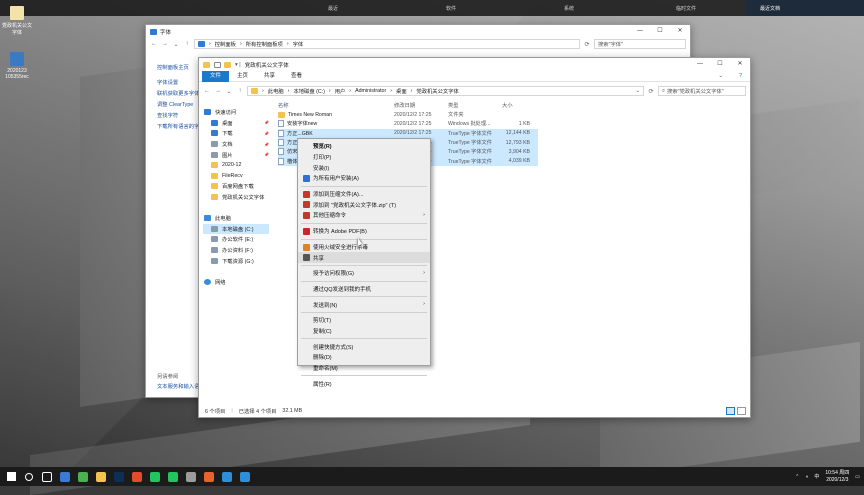  I want to click on breadcrumb-drive-c: 本地磁盘 (C:), so click(308, 91).